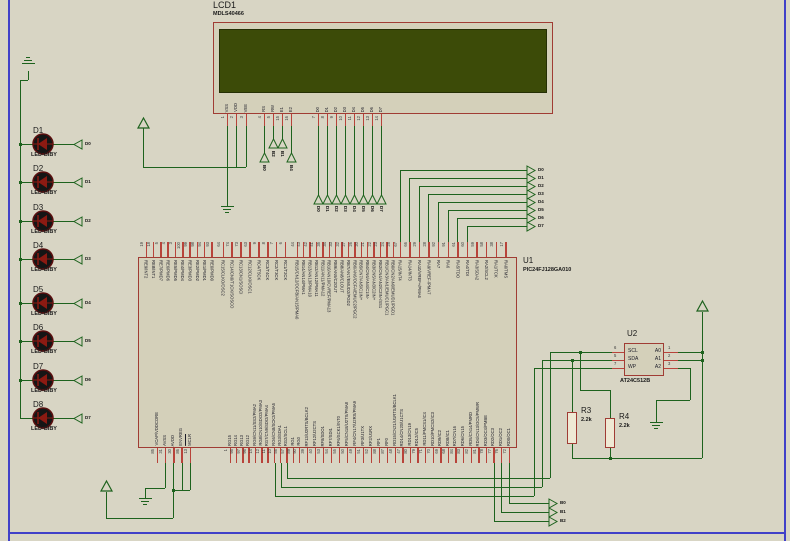 The width and height of the screenshot is (790, 541). What do you see at coordinates (482, 451) in the screenshot?
I see `u1-pin-number: 78` at bounding box center [482, 451].